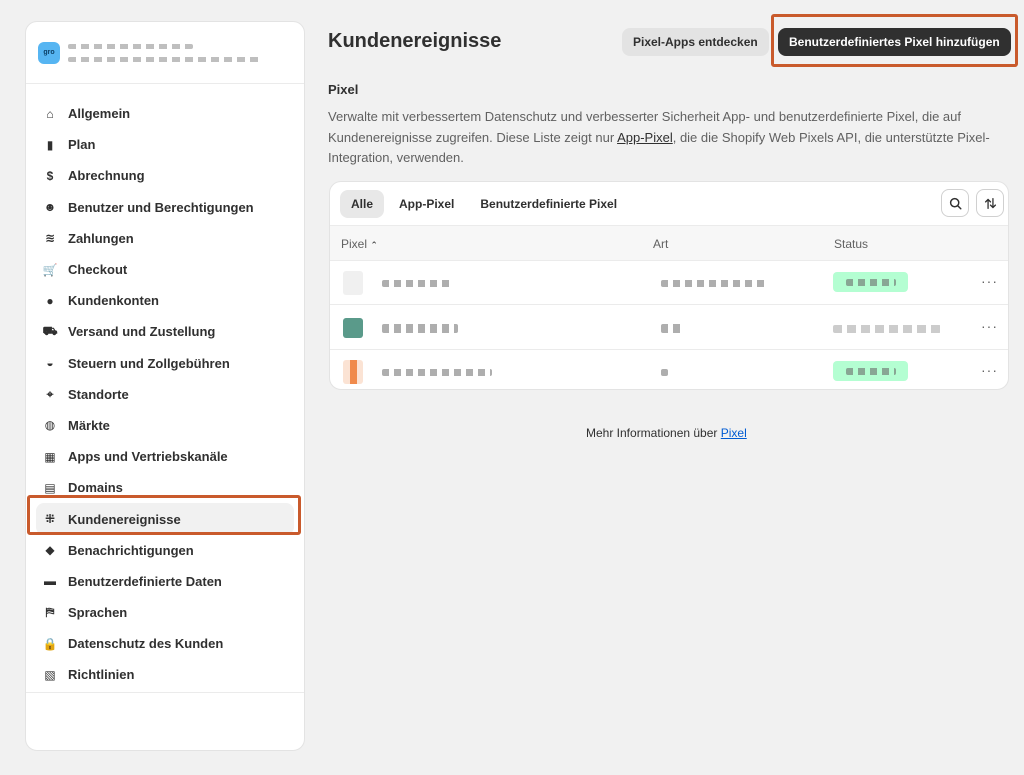  Describe the element at coordinates (50, 643) in the screenshot. I see `lock-icon: 🔒` at that location.